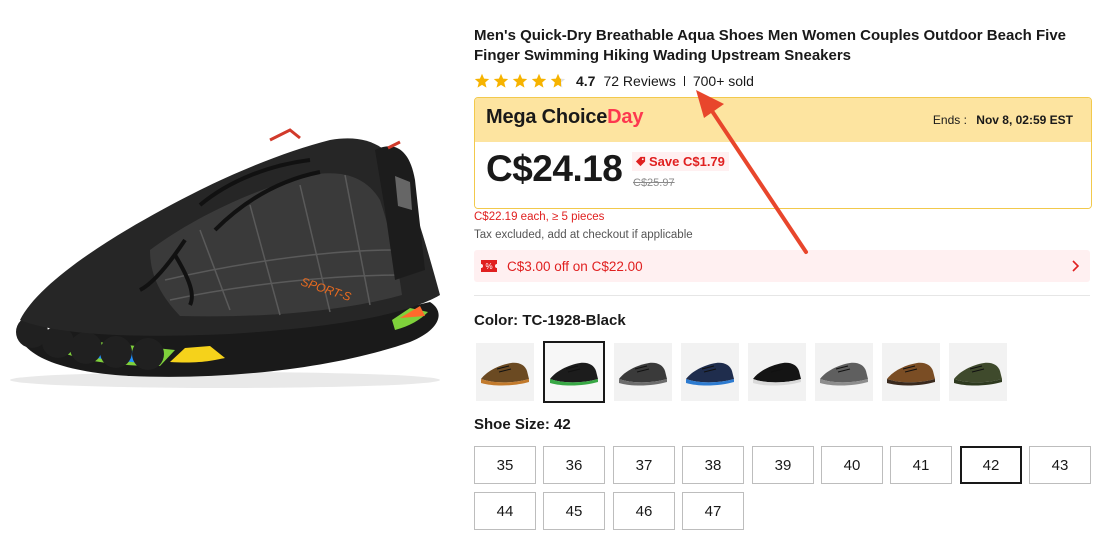 Image resolution: width=1100 pixels, height=550 pixels. What do you see at coordinates (640, 161) in the screenshot?
I see `tag-icon` at bounding box center [640, 161].